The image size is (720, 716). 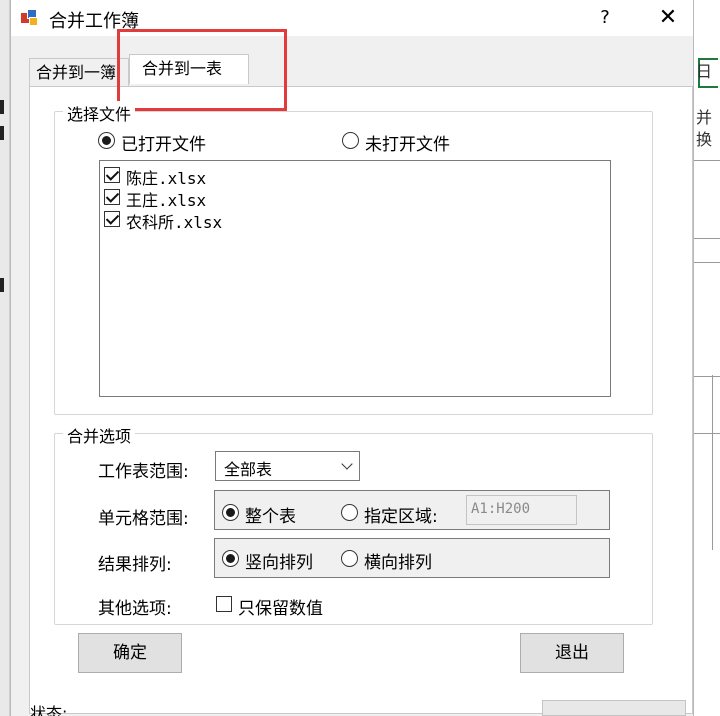 What do you see at coordinates (350, 140) in the screenshot?
I see `radio-unopened-files` at bounding box center [350, 140].